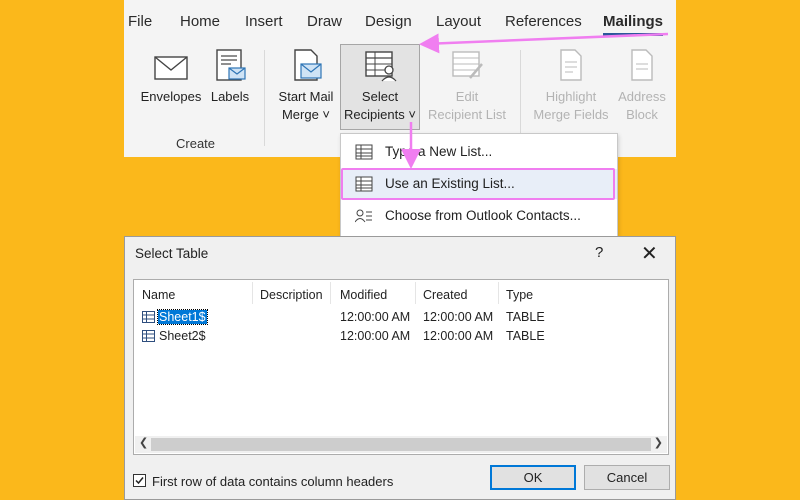 This screenshot has height=500, width=800. Describe the element at coordinates (158, 295) in the screenshot. I see `column-header-name: Name` at that location.